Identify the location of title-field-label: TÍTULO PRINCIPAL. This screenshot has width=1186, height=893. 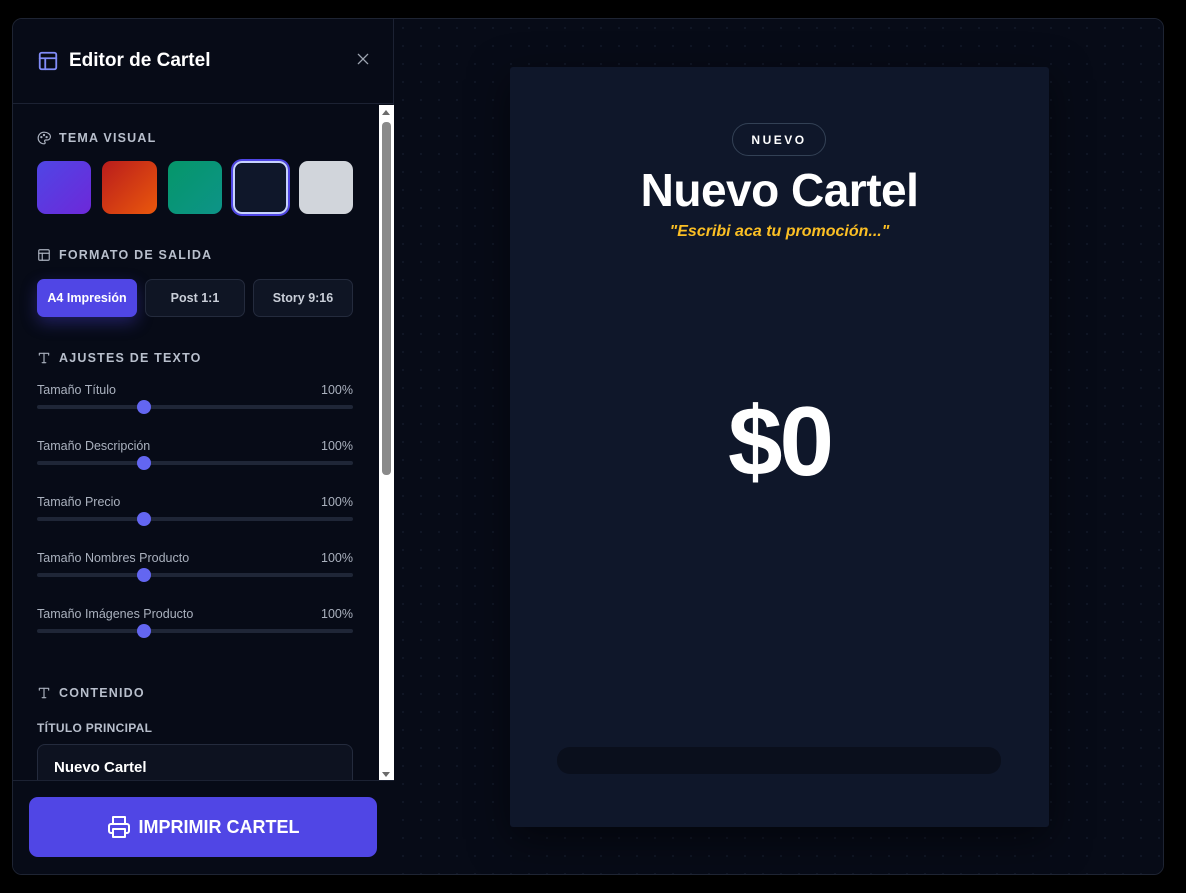
(95, 728).